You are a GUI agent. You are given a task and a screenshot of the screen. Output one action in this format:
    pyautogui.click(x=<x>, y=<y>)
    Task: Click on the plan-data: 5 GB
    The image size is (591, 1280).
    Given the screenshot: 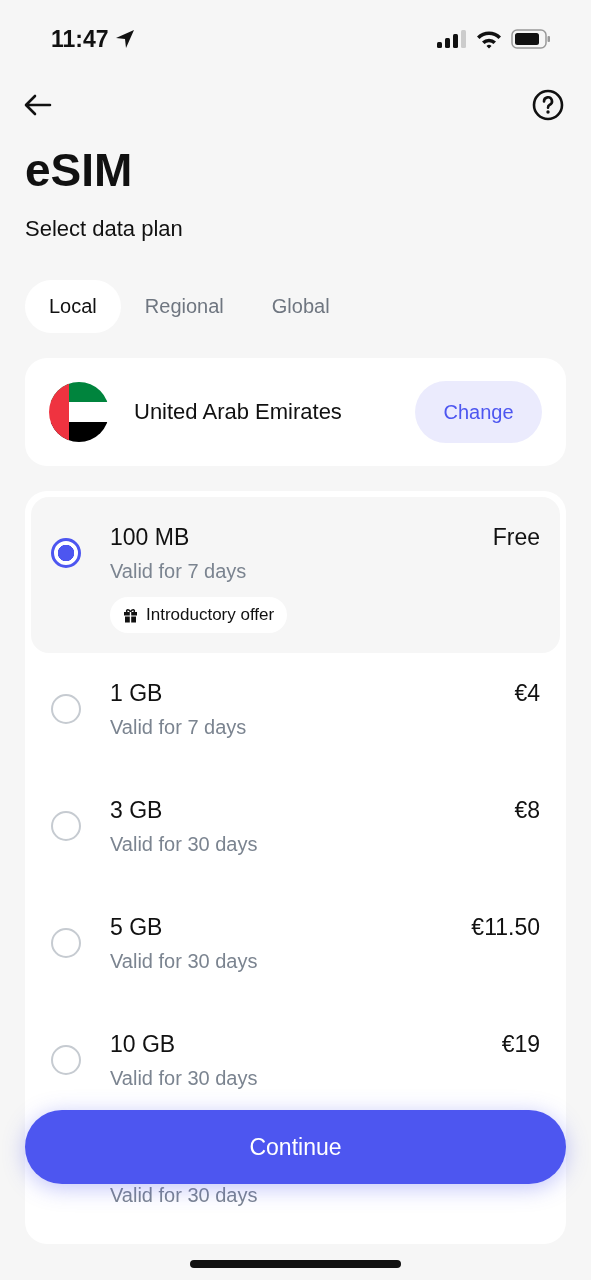 What is the action you would take?
    pyautogui.click(x=136, y=927)
    